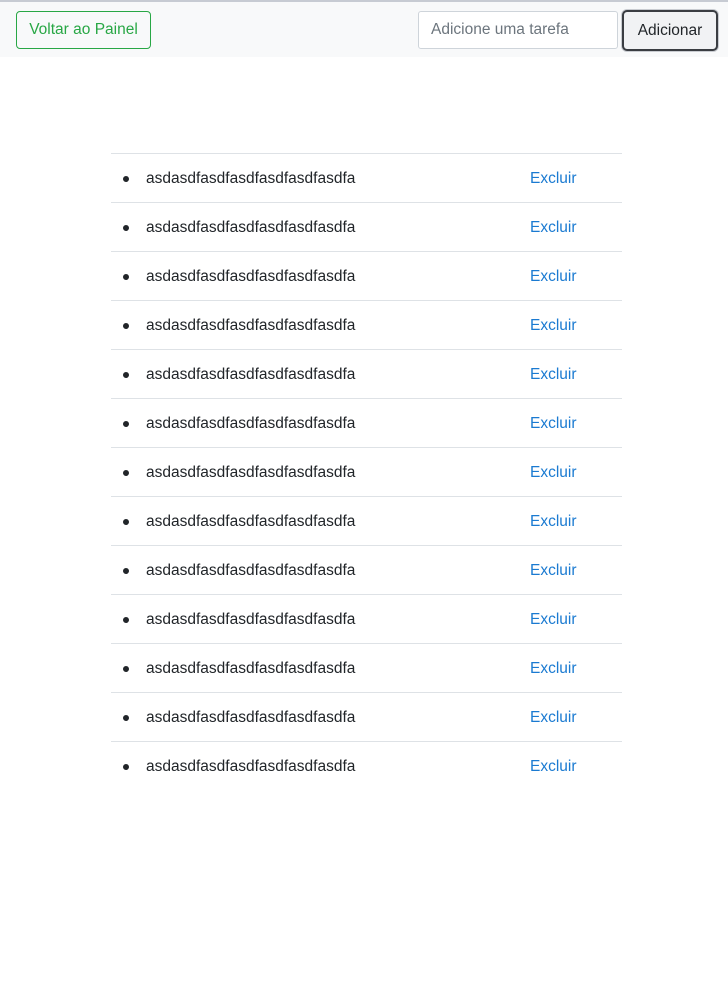 The height and width of the screenshot is (1000, 728). I want to click on back-to-dashboard-button: Voltar ao Painel, so click(83, 30).